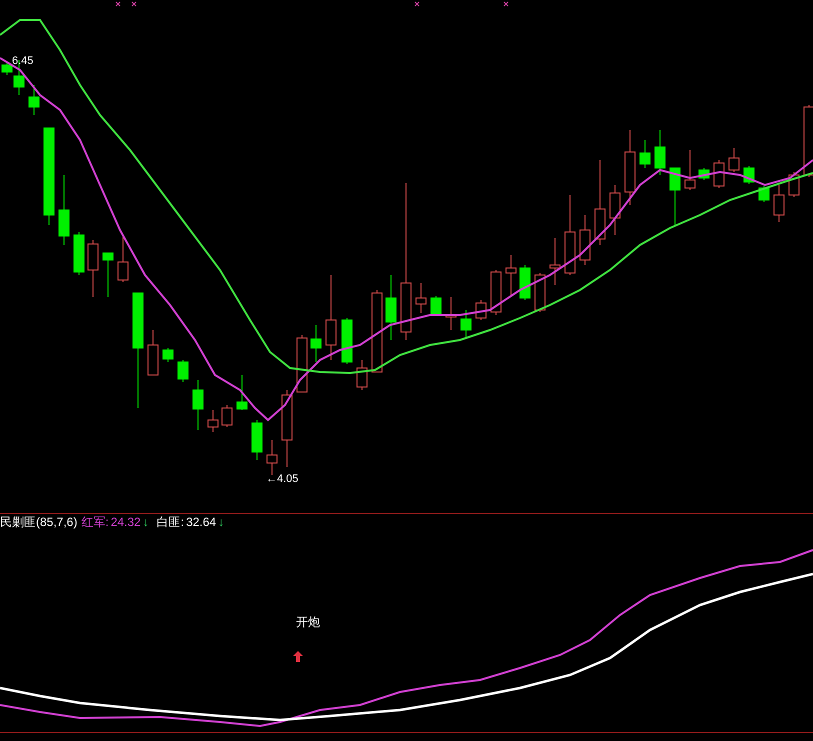 The width and height of the screenshot is (813, 741). What do you see at coordinates (282, 479) in the screenshot?
I see `low-price-label: ←4.05` at bounding box center [282, 479].